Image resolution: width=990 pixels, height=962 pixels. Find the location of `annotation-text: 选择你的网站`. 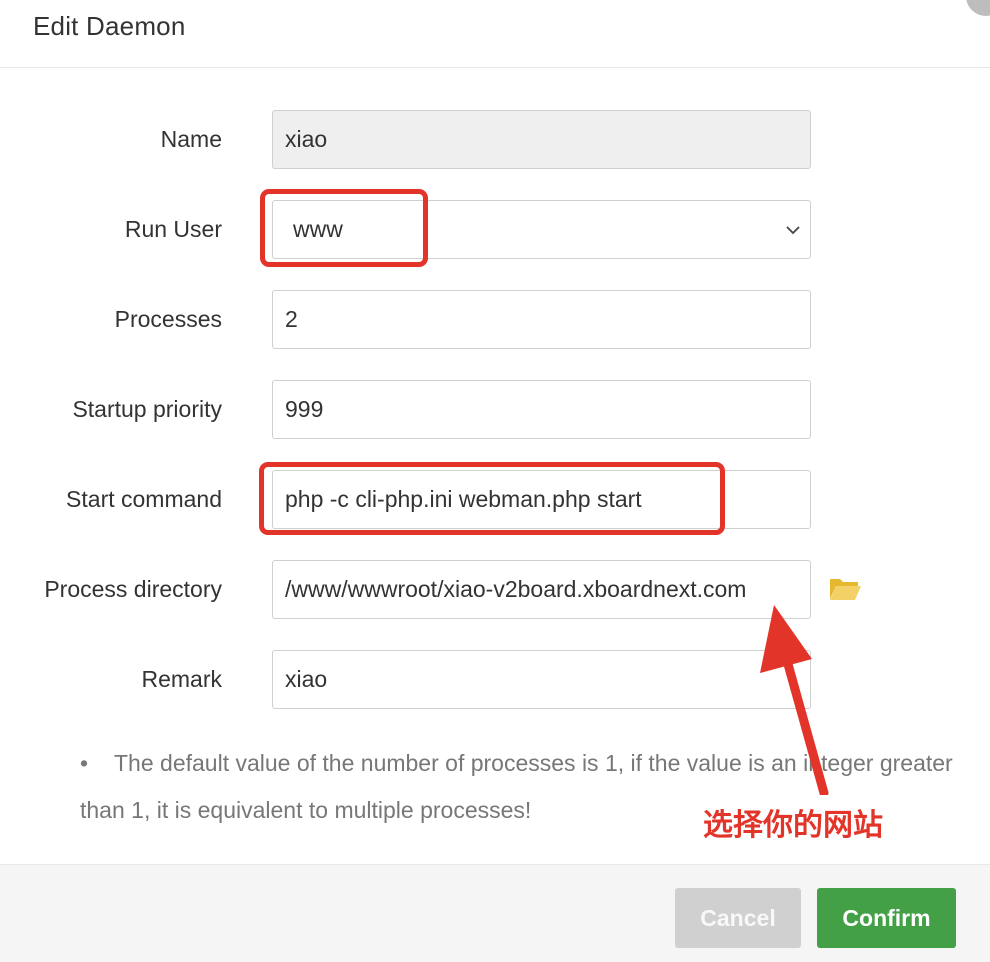

annotation-text: 选择你的网站 is located at coordinates (793, 825).